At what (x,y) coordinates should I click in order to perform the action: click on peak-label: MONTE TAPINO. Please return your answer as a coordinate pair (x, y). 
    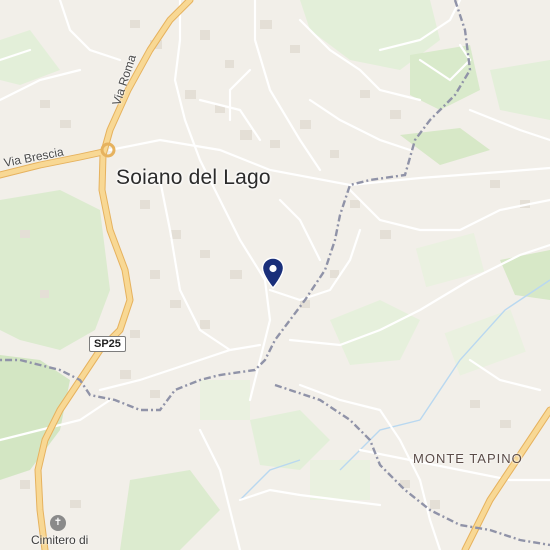
    Looking at the image, I should click on (468, 458).